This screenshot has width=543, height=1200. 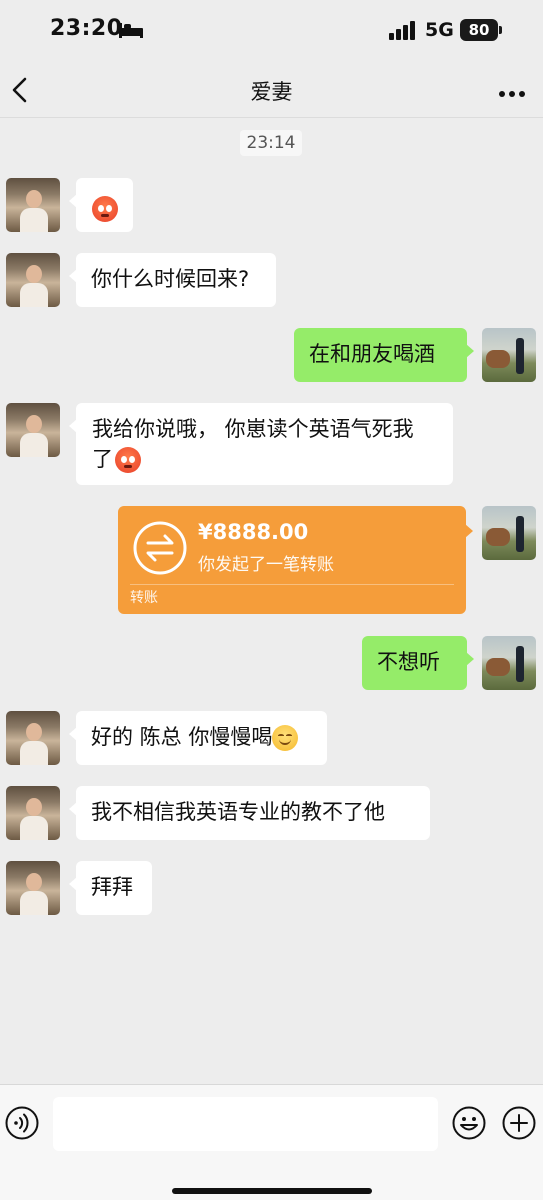 I want to click on message-bubble: 好的 陈总 你慢慢喝, so click(x=198, y=738).